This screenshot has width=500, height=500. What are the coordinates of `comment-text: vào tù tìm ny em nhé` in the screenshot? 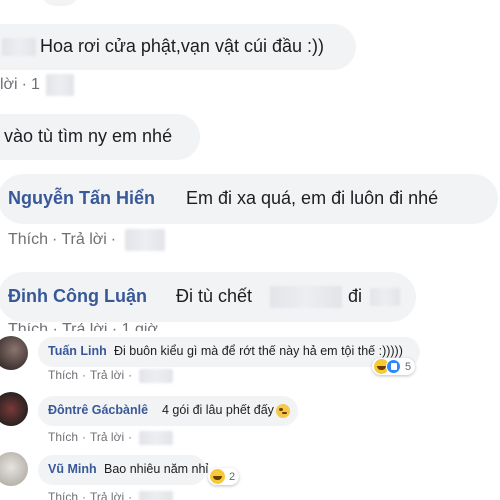 It's located at (88, 136).